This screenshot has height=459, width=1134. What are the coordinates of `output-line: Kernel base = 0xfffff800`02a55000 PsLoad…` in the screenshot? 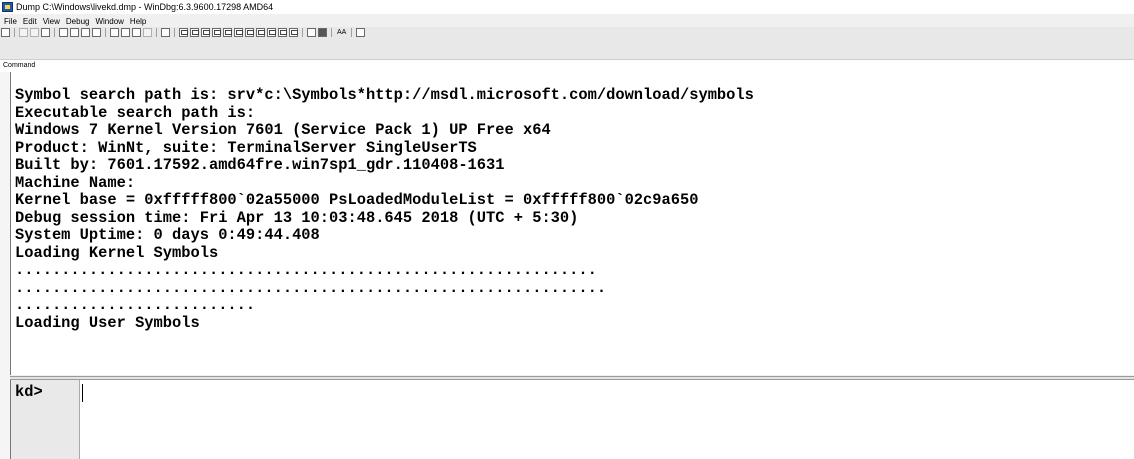 It's located at (357, 200).